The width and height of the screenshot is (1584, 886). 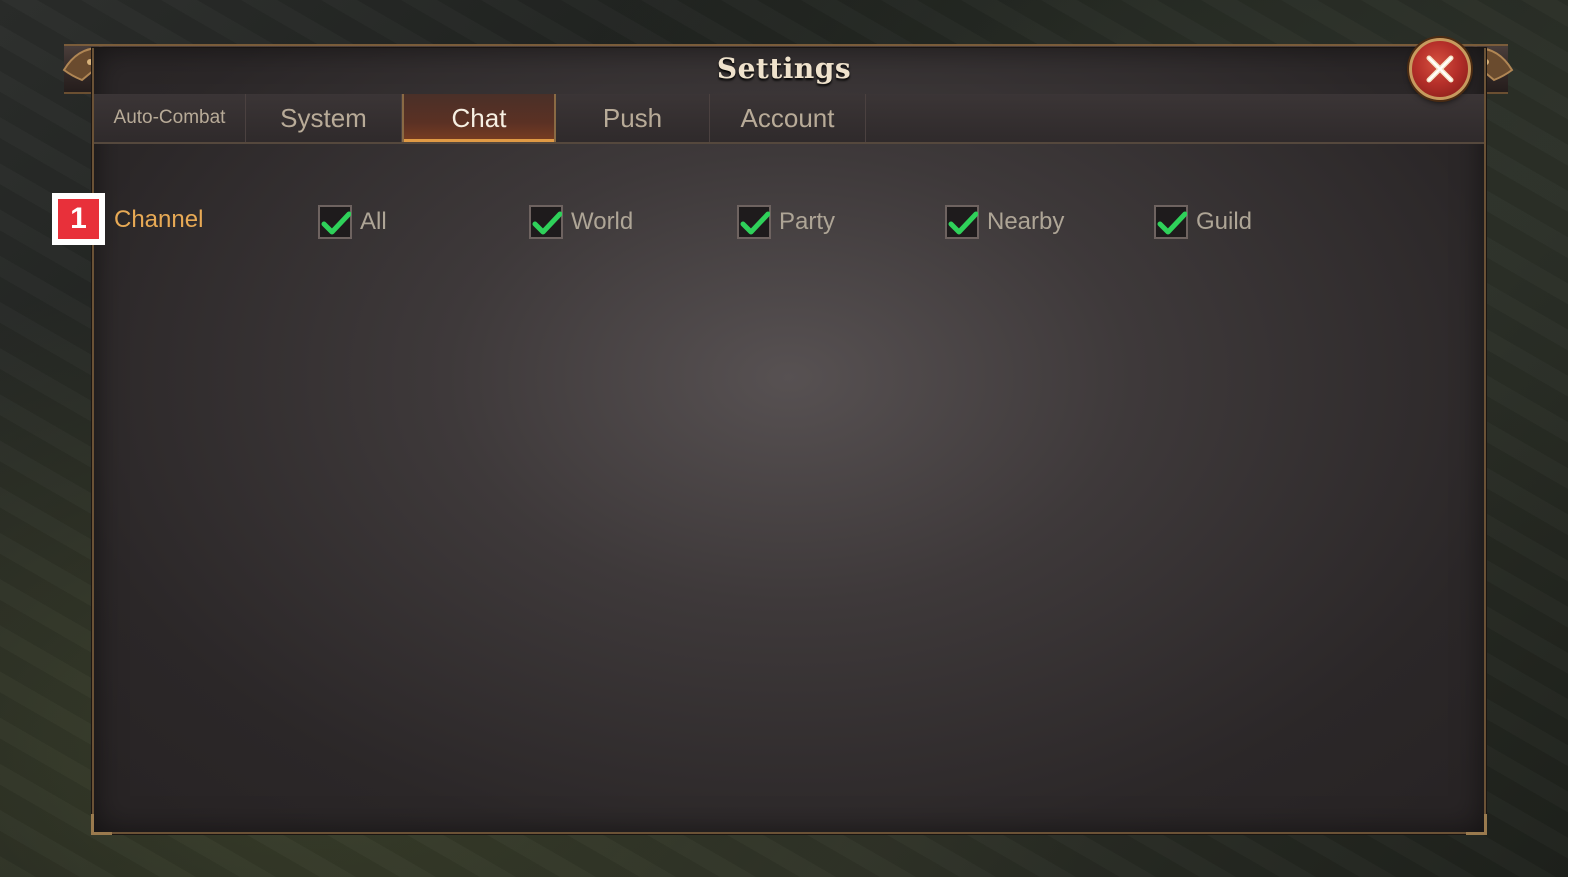 I want to click on checkbox-world, so click(x=546, y=222).